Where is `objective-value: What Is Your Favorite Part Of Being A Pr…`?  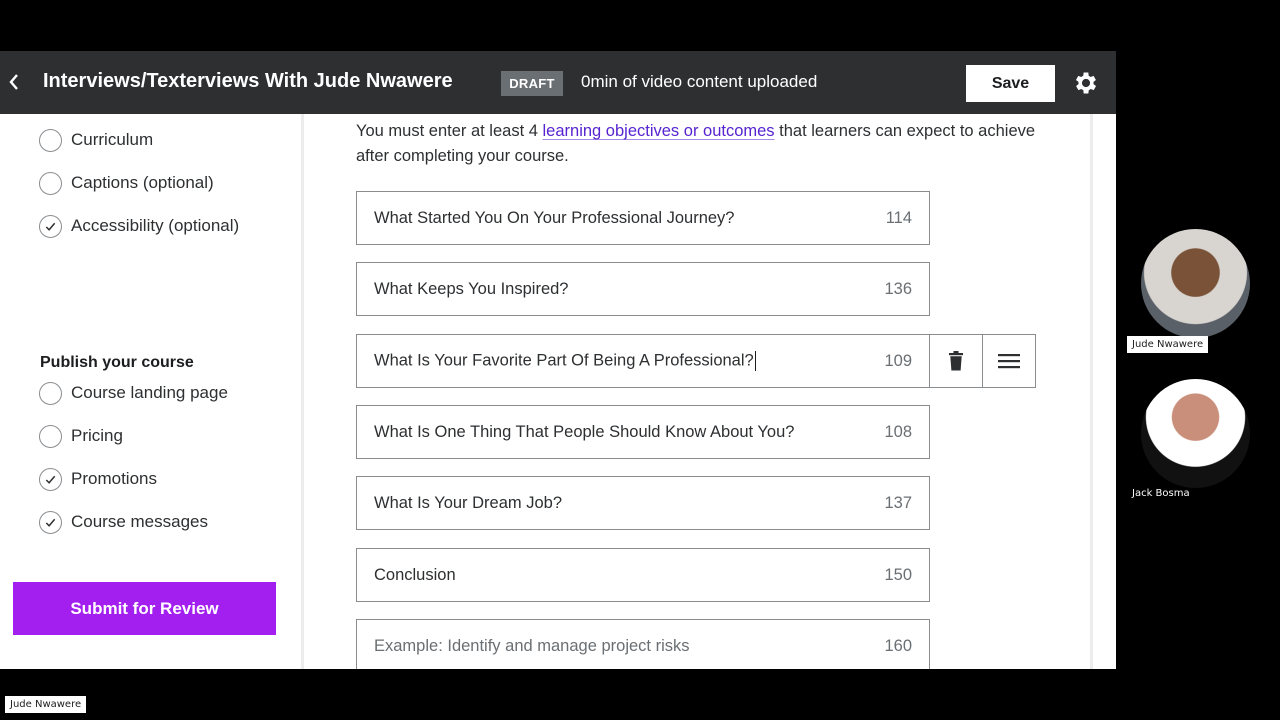
objective-value: What Is Your Favorite Part Of Being A Pr… is located at coordinates (613, 361).